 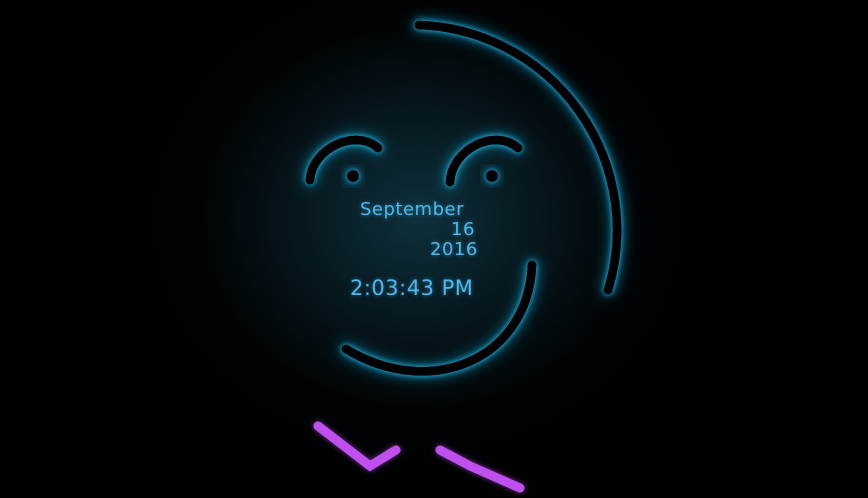 I want to click on date-month: September, so click(x=412, y=209).